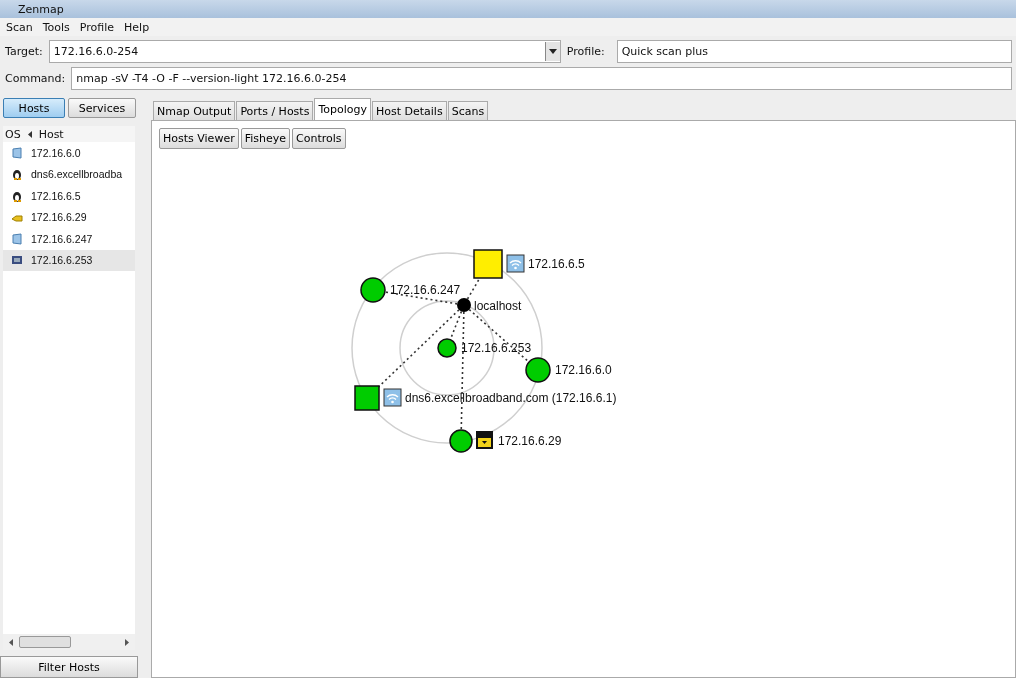 The image size is (1016, 678). Describe the element at coordinates (17, 260) in the screenshot. I see `monitor-os-icon` at that location.